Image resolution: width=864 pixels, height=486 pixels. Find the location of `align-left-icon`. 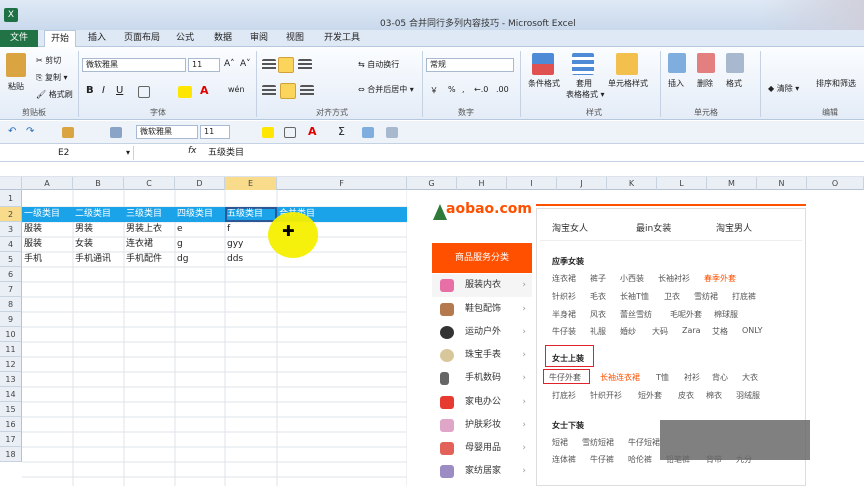

align-left-icon is located at coordinates (269, 91).